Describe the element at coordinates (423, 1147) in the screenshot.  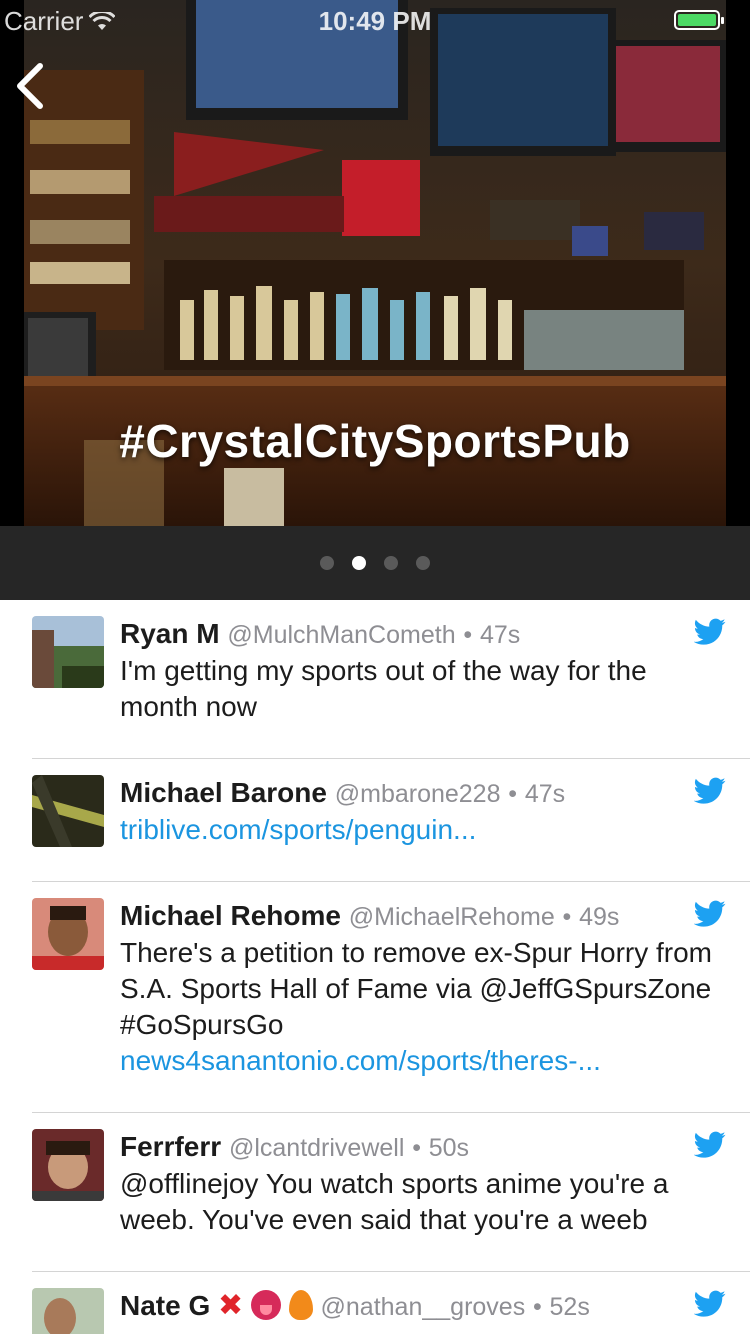
I see `tweet-header: Ferrferr @lcantdrivewell • 50s` at that location.